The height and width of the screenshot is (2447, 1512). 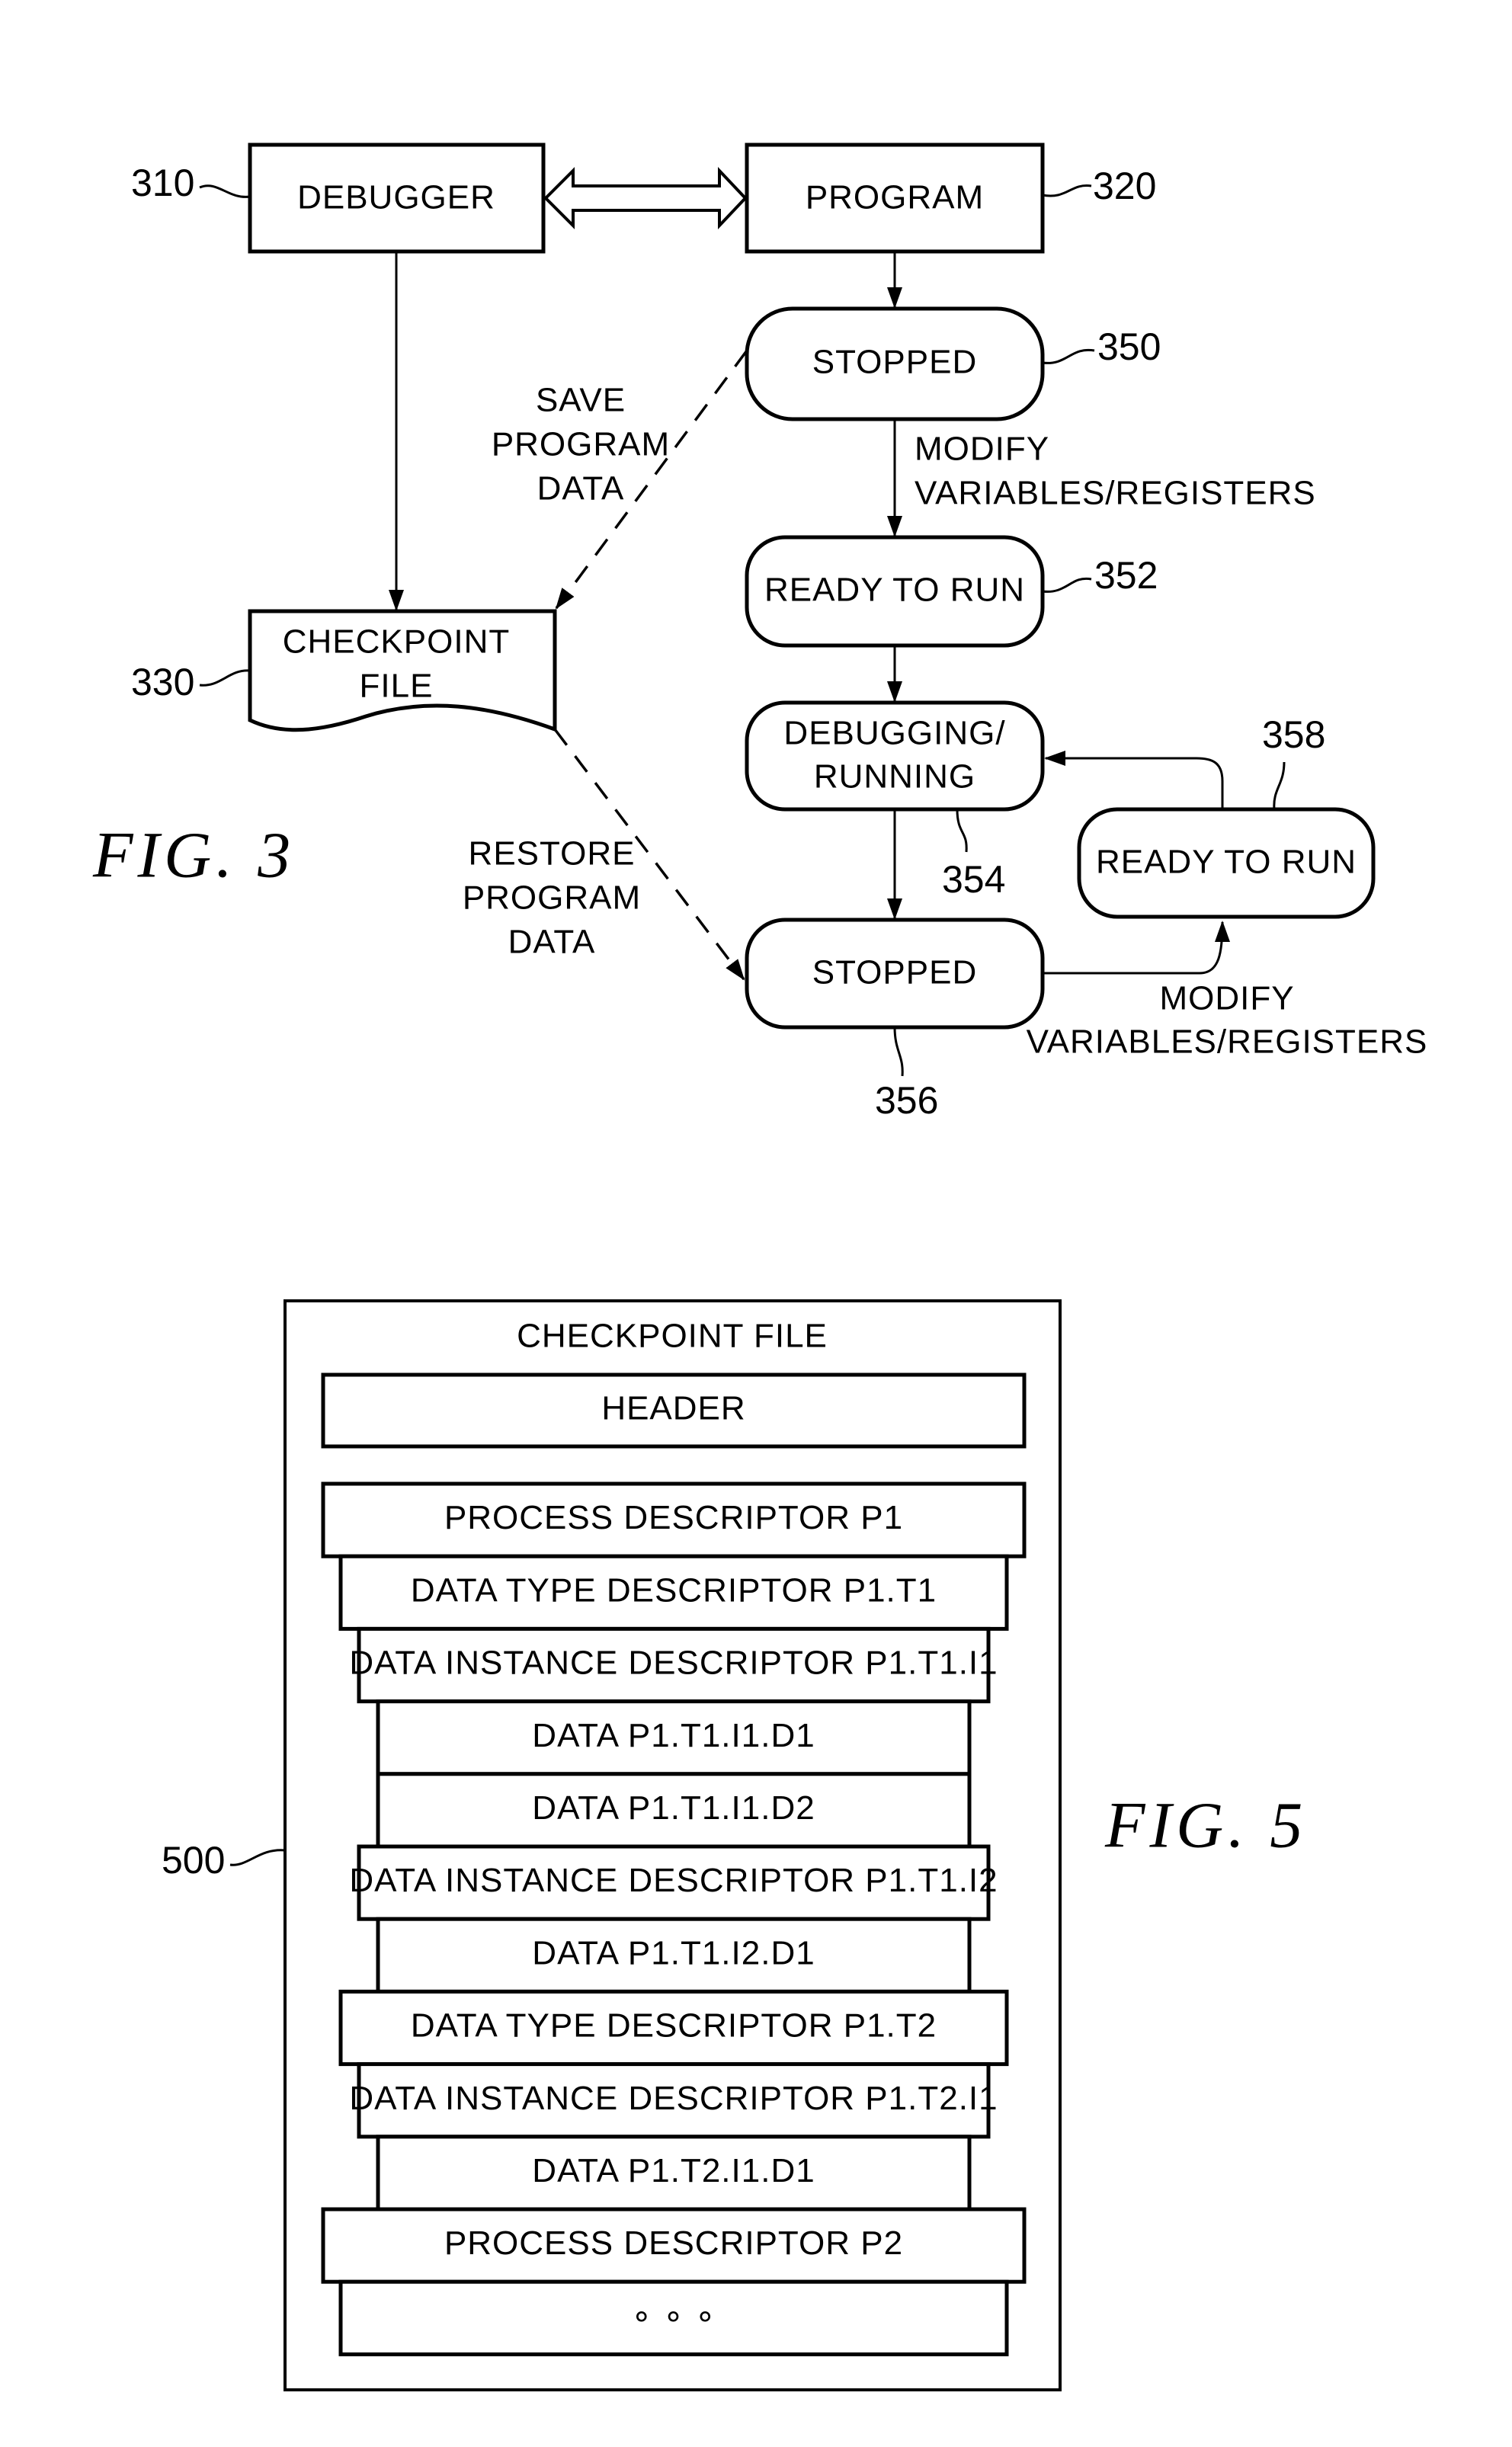 What do you see at coordinates (581, 400) in the screenshot?
I see `save-label-line1: SAVE` at bounding box center [581, 400].